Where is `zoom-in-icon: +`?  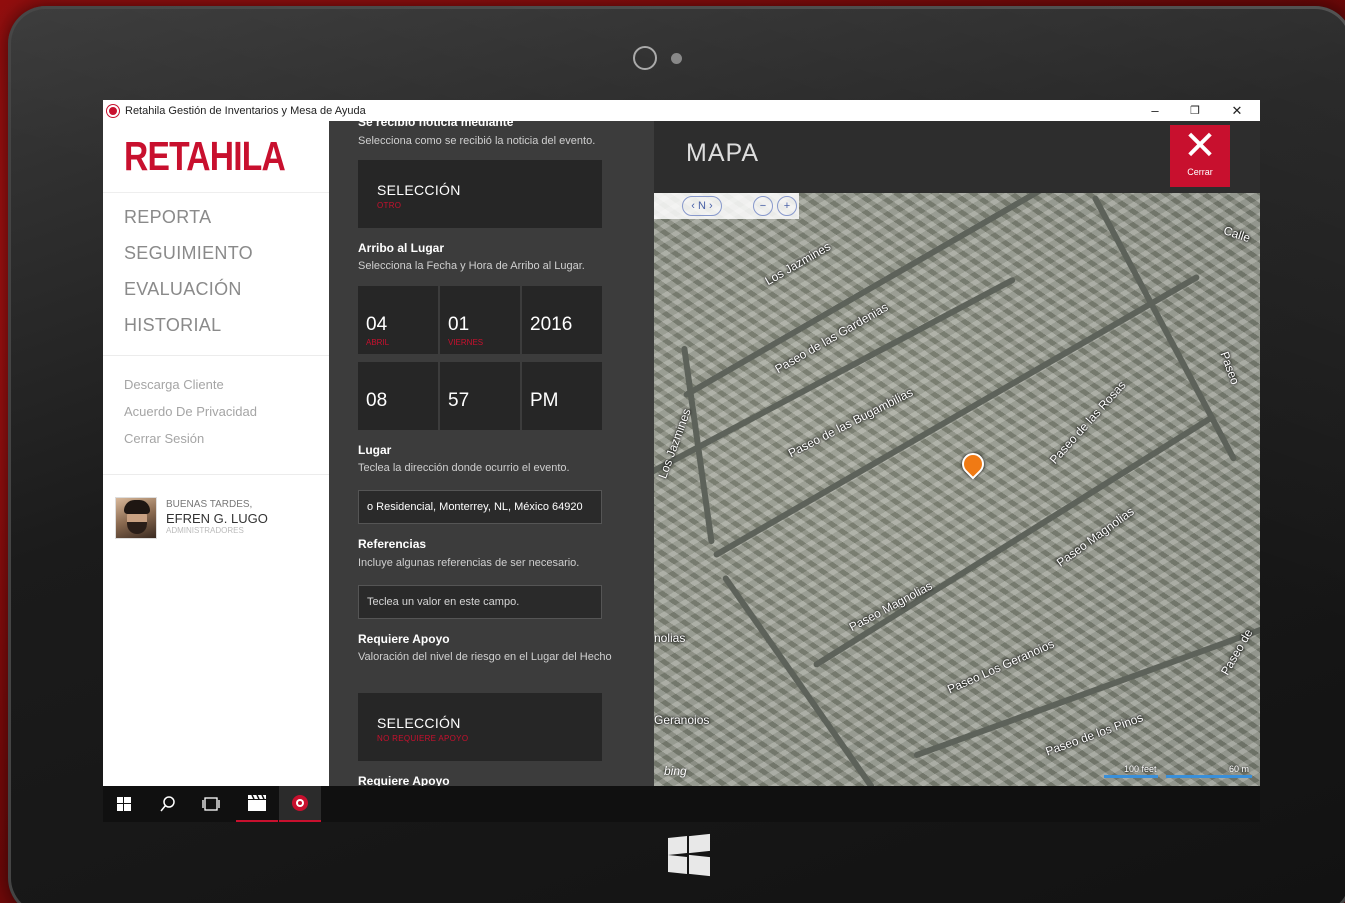 zoom-in-icon: + is located at coordinates (787, 206).